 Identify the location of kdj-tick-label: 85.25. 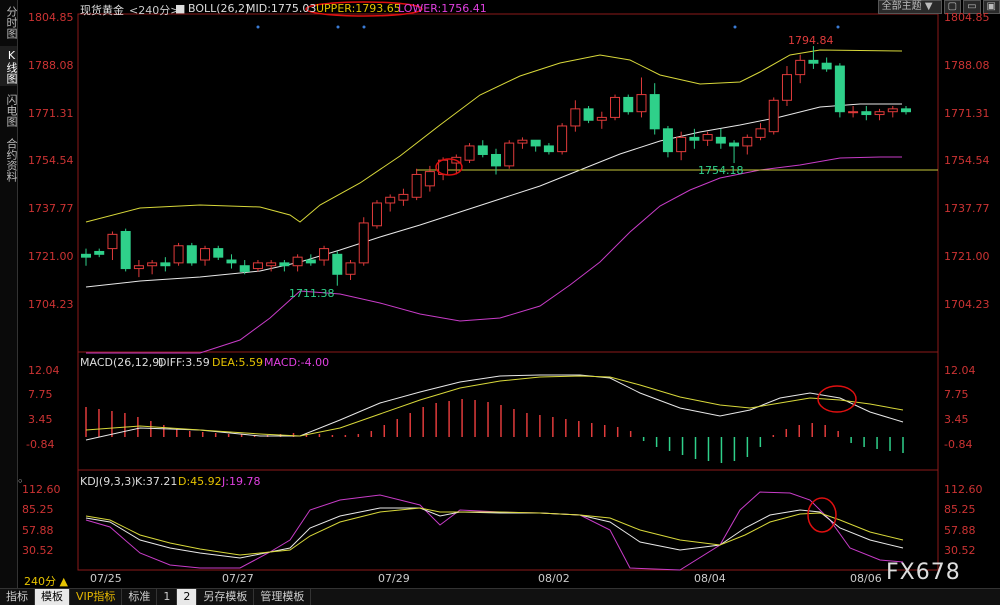
(960, 509).